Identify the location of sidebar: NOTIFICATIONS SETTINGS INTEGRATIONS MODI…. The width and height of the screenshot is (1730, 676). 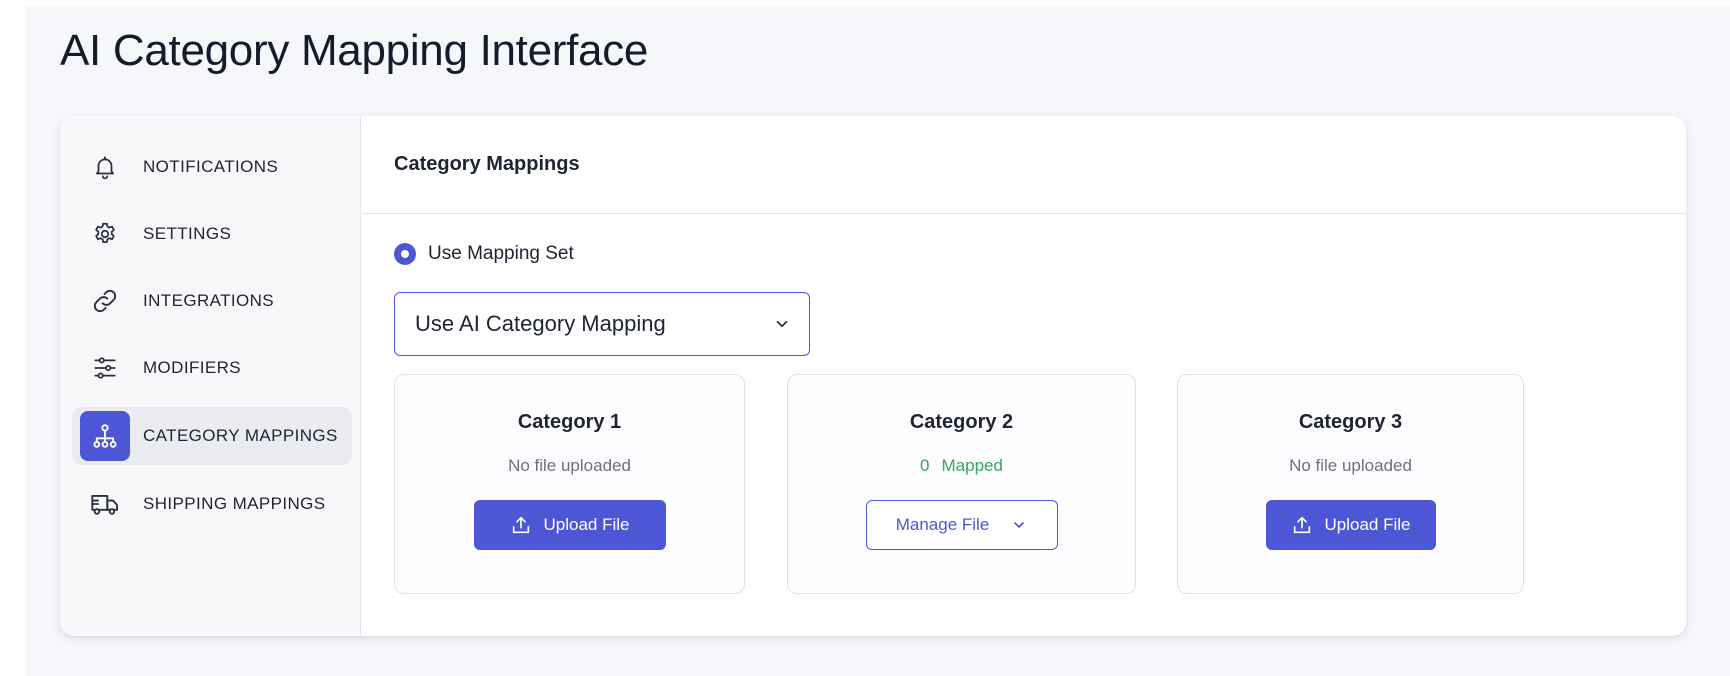
(210, 376).